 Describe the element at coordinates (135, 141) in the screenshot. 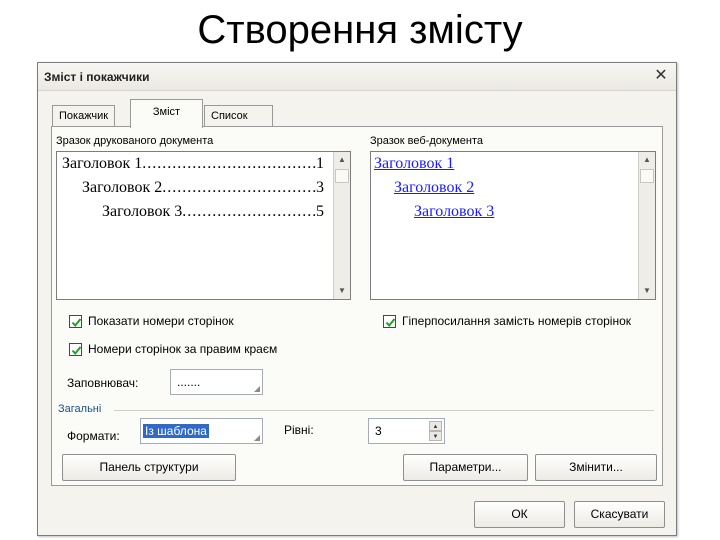

I see `print-preview-label: Зразок друкованого документа` at that location.